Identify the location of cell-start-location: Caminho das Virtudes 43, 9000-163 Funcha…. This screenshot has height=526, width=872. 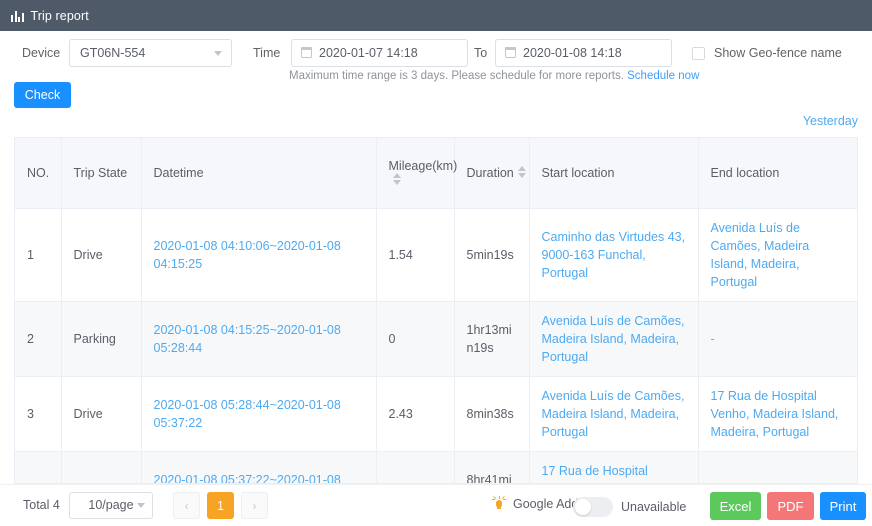
(614, 255).